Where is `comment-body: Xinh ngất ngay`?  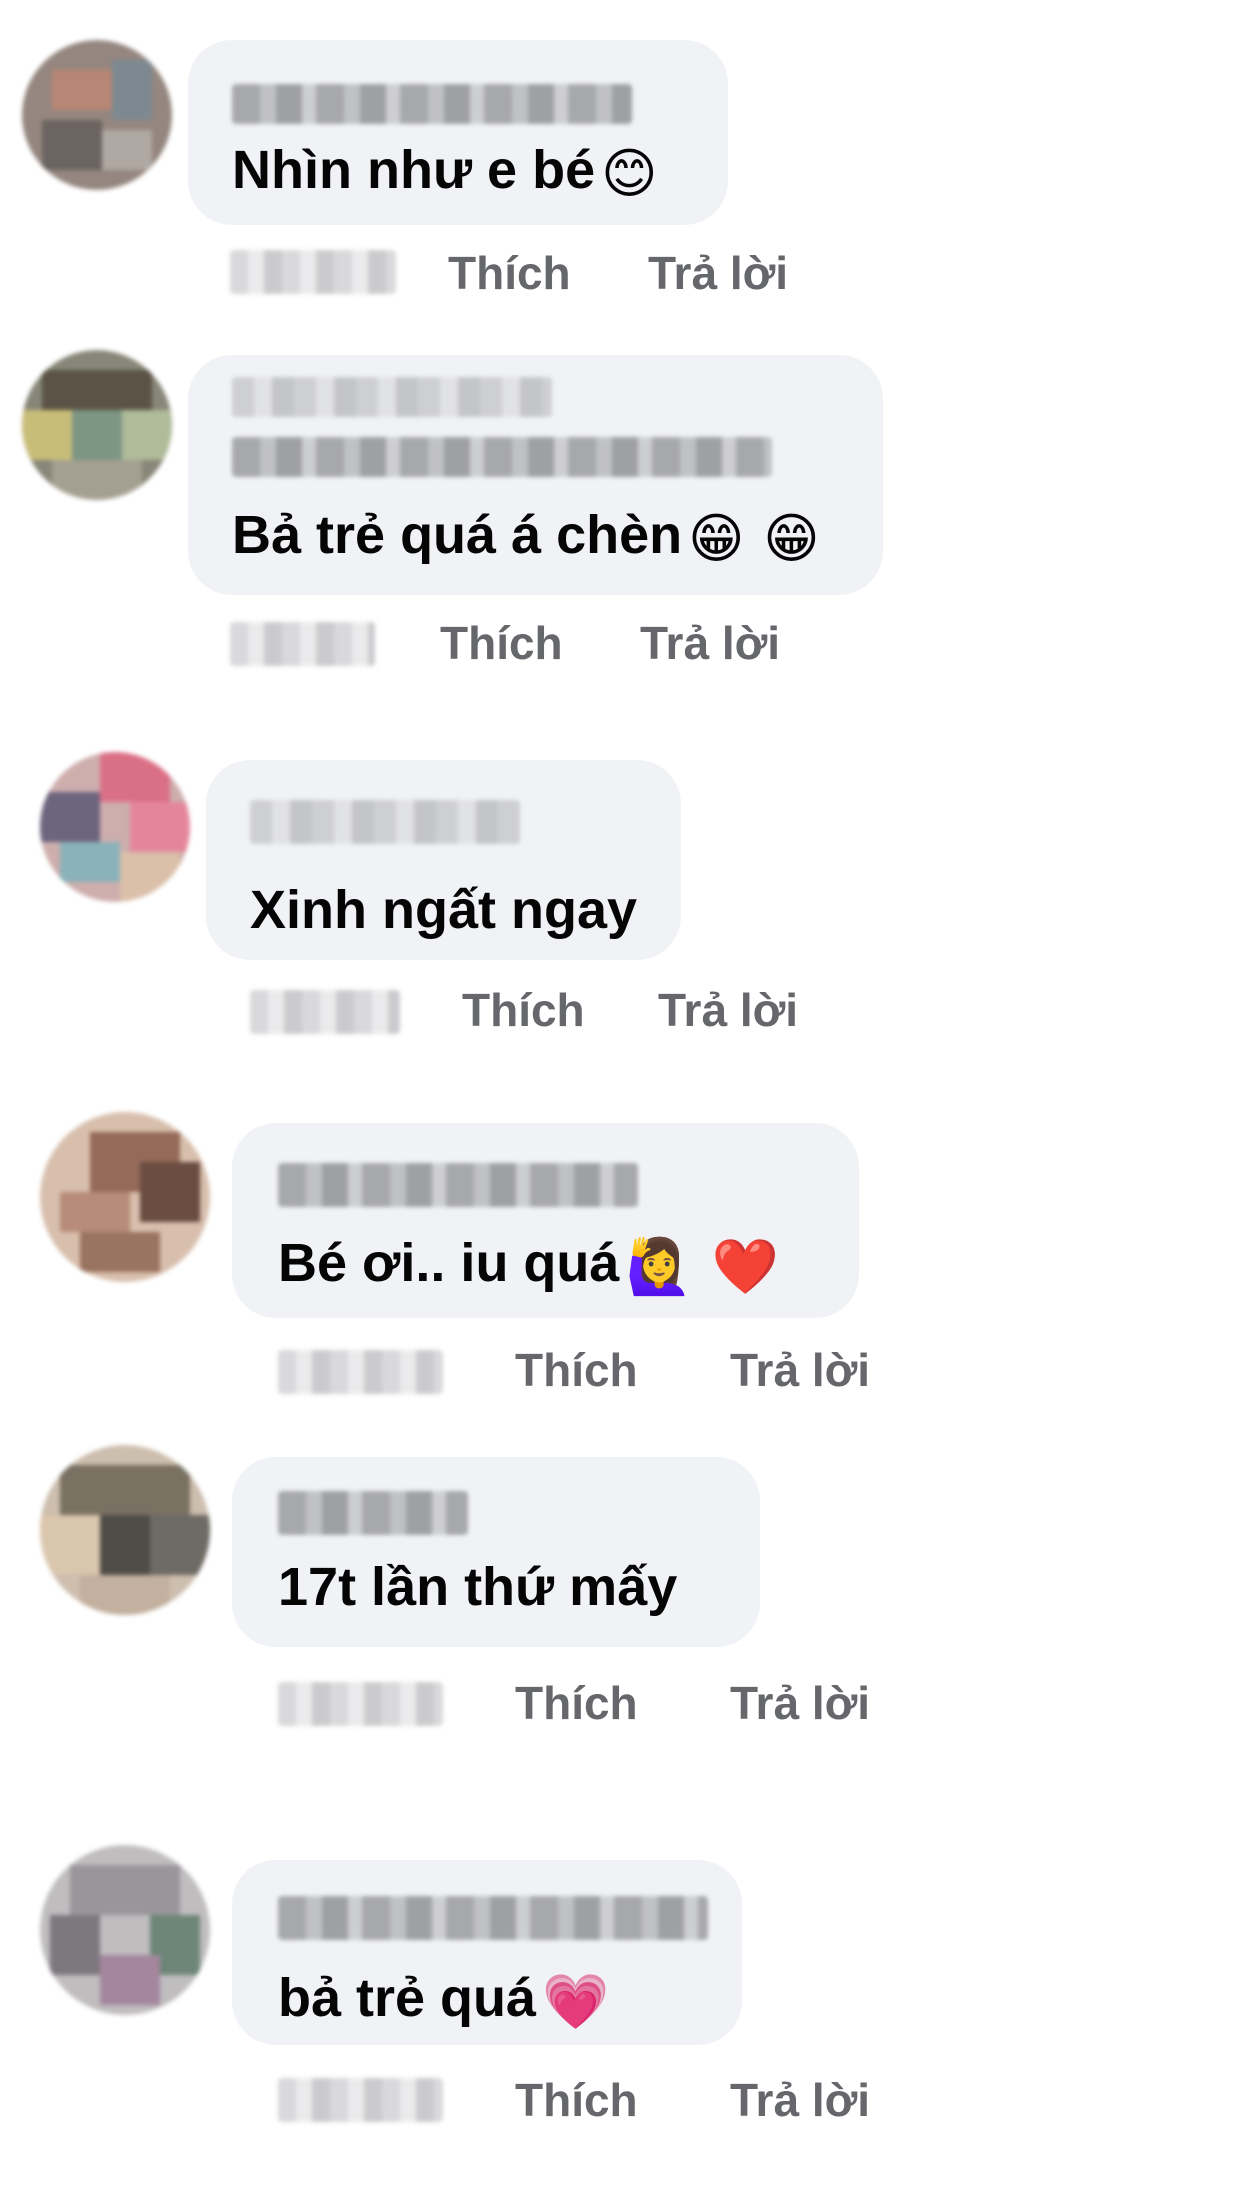
comment-body: Xinh ngất ngay is located at coordinates (444, 910).